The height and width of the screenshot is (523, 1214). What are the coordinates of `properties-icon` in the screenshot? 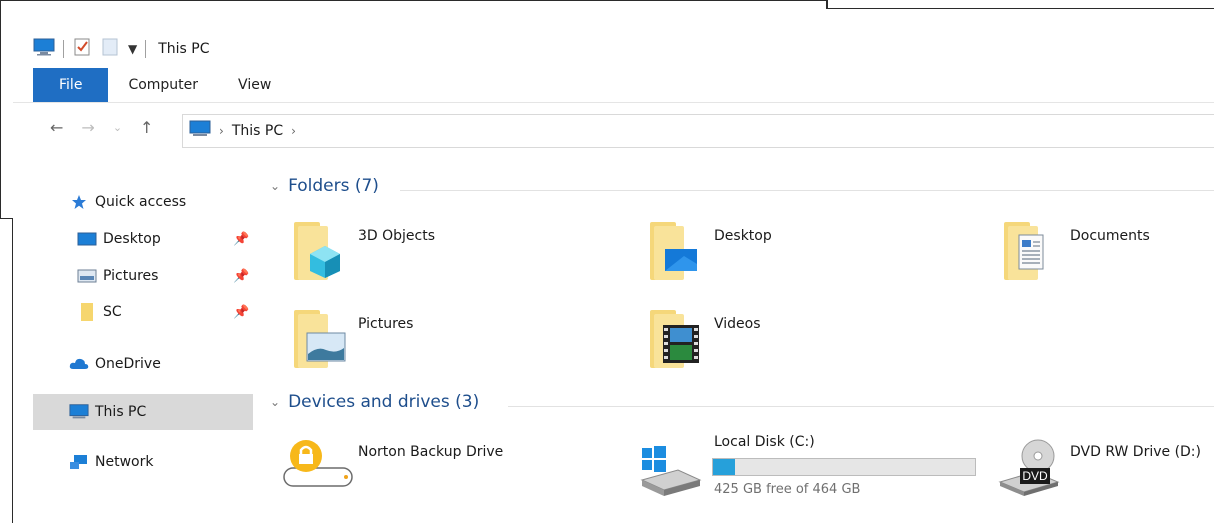 It's located at (82, 49).